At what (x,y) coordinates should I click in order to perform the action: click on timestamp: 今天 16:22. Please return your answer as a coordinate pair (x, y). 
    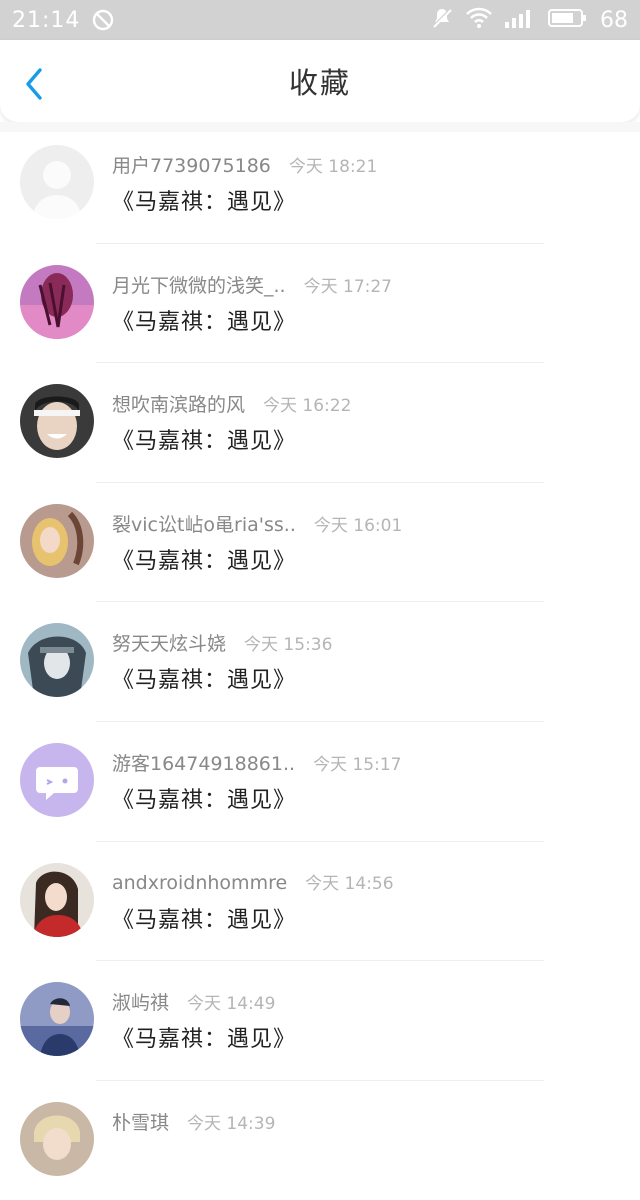
    Looking at the image, I should click on (307, 406).